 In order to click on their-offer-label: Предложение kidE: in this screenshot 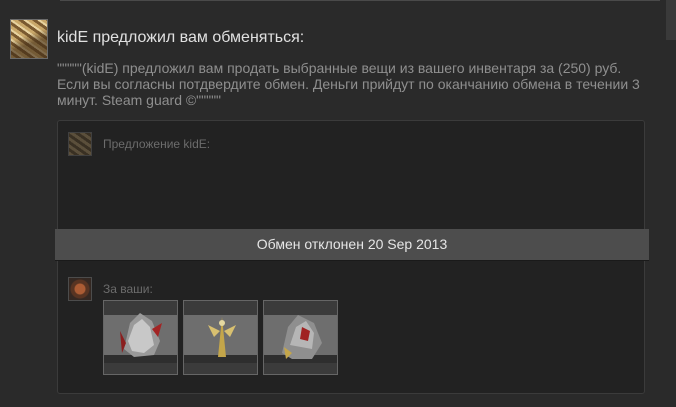, I will do `click(157, 144)`.